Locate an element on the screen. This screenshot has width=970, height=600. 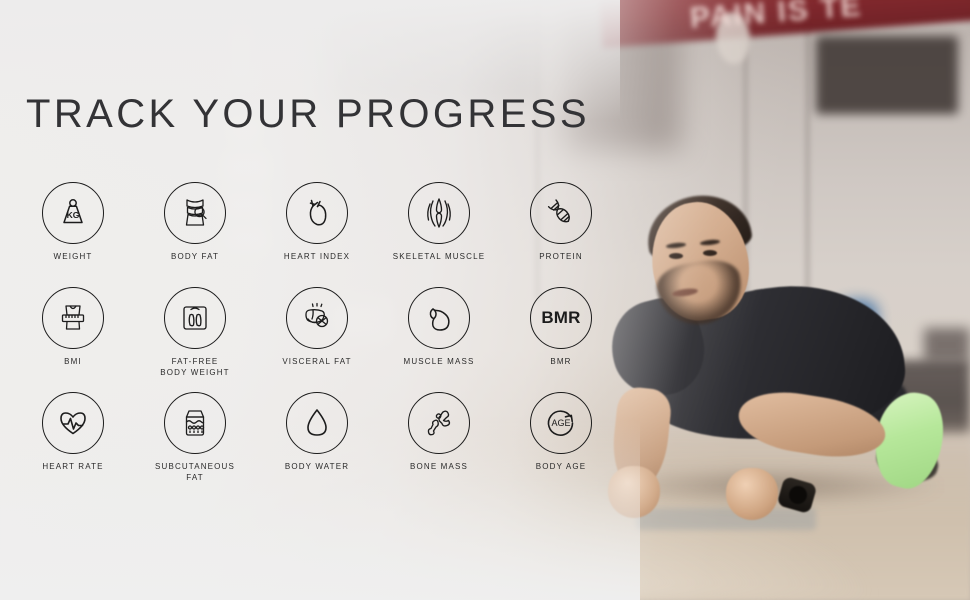
metric-label: BMR is located at coordinates (561, 361).